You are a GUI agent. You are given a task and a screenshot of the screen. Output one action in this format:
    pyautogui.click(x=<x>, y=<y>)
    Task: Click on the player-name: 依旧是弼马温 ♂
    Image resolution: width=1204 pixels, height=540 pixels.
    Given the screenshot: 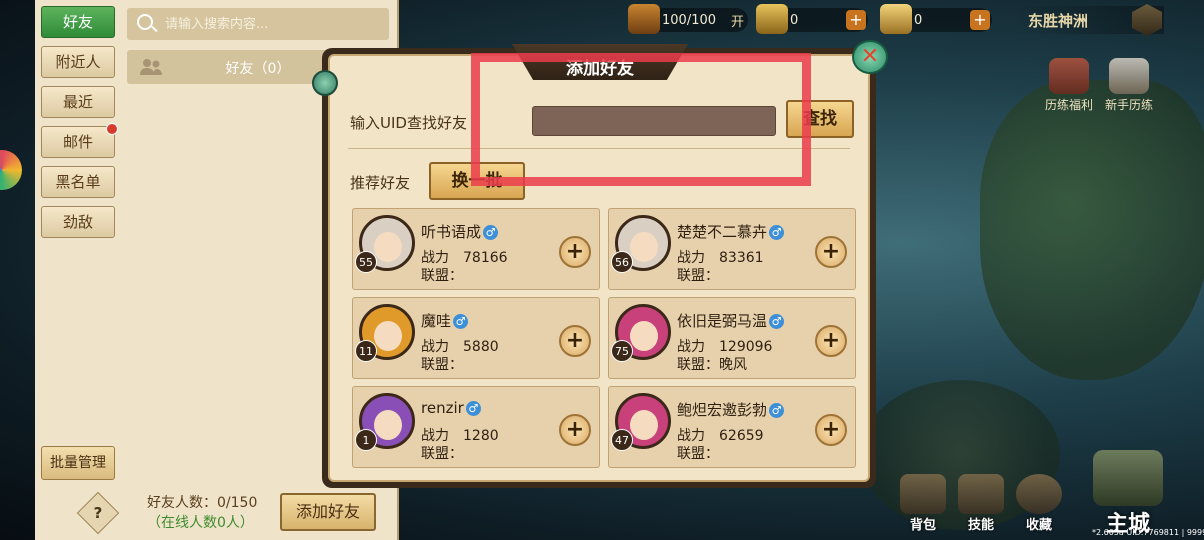 What is the action you would take?
    pyautogui.click(x=731, y=320)
    